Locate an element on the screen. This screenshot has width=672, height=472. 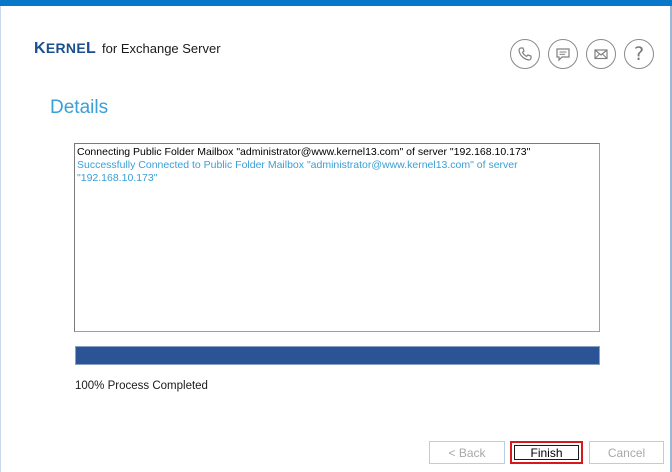
page-title: Details is located at coordinates (79, 107).